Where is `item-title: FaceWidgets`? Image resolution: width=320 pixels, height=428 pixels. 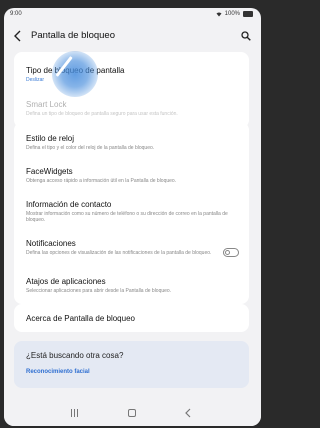
item-title: FaceWidgets is located at coordinates (49, 171).